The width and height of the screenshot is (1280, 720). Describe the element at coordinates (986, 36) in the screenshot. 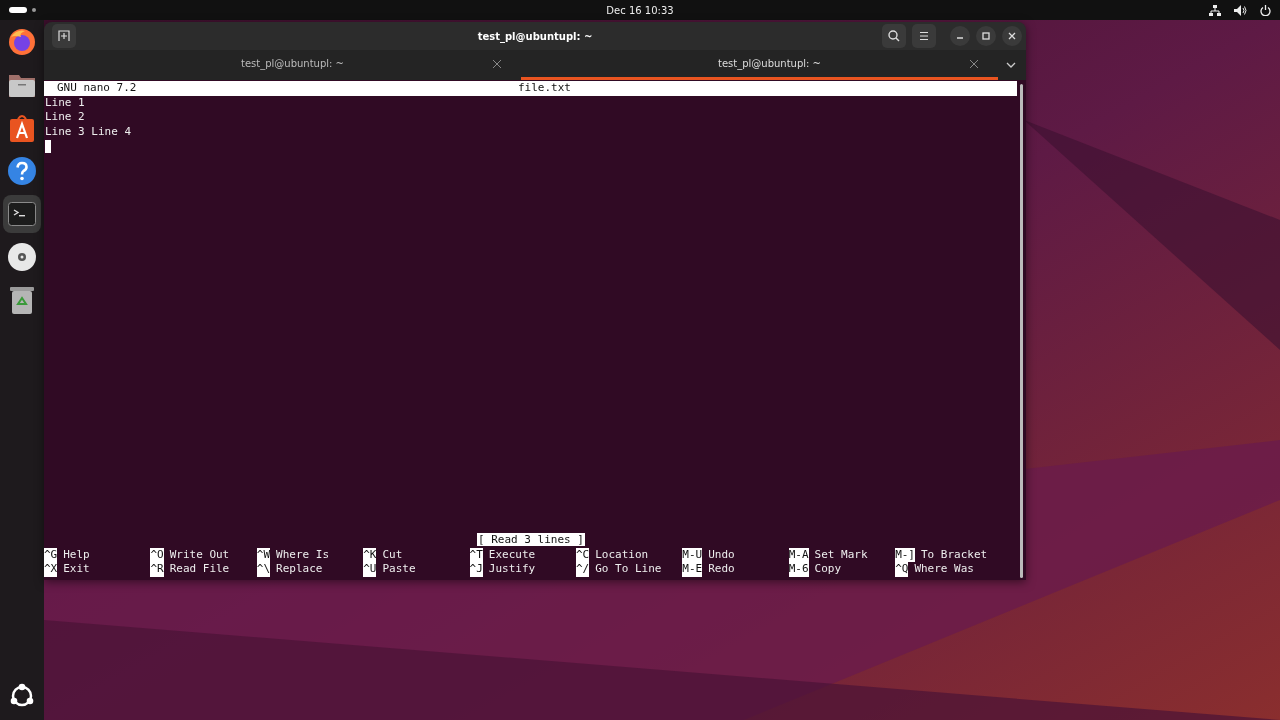

I see `maximize-icon` at that location.